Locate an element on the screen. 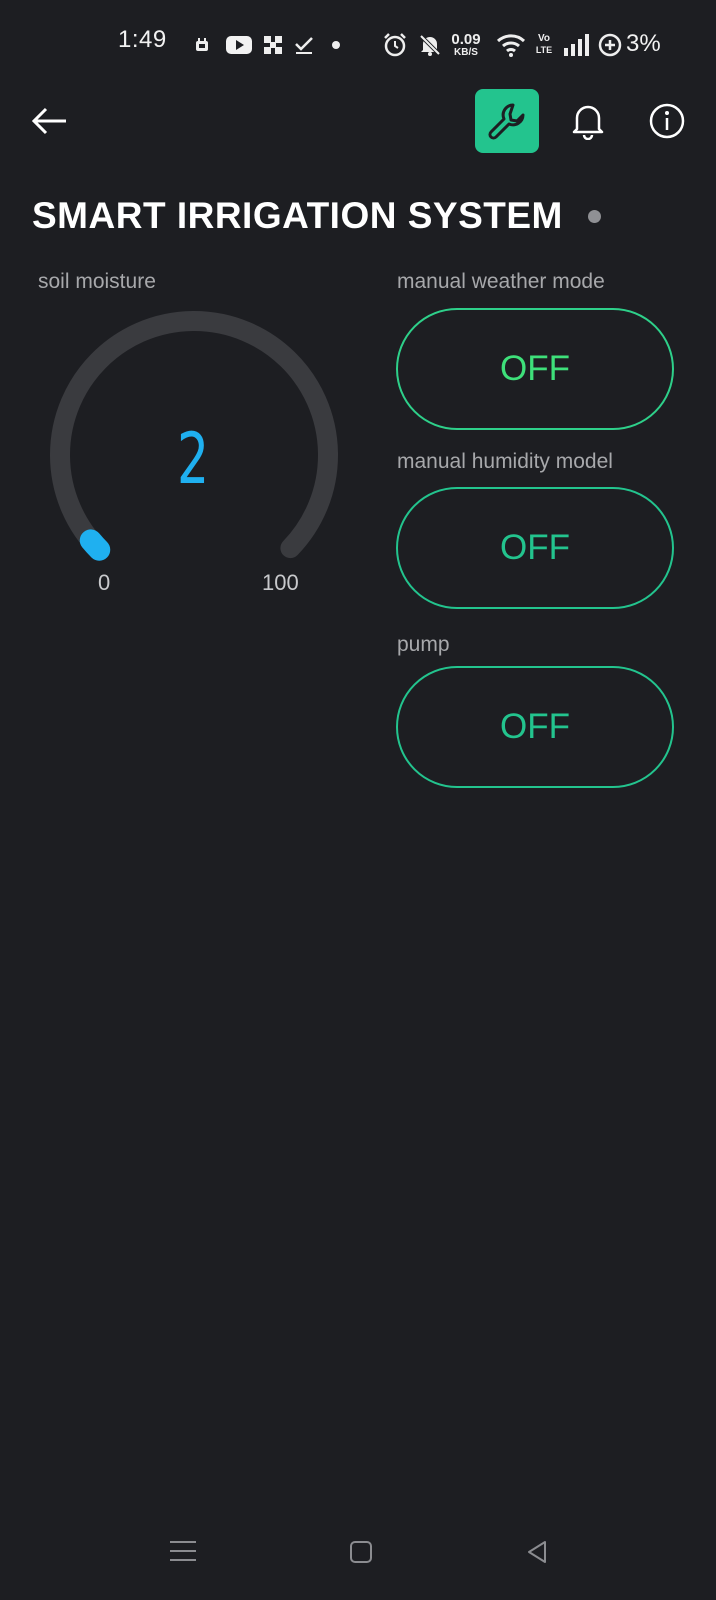  signal-icon is located at coordinates (576, 45).